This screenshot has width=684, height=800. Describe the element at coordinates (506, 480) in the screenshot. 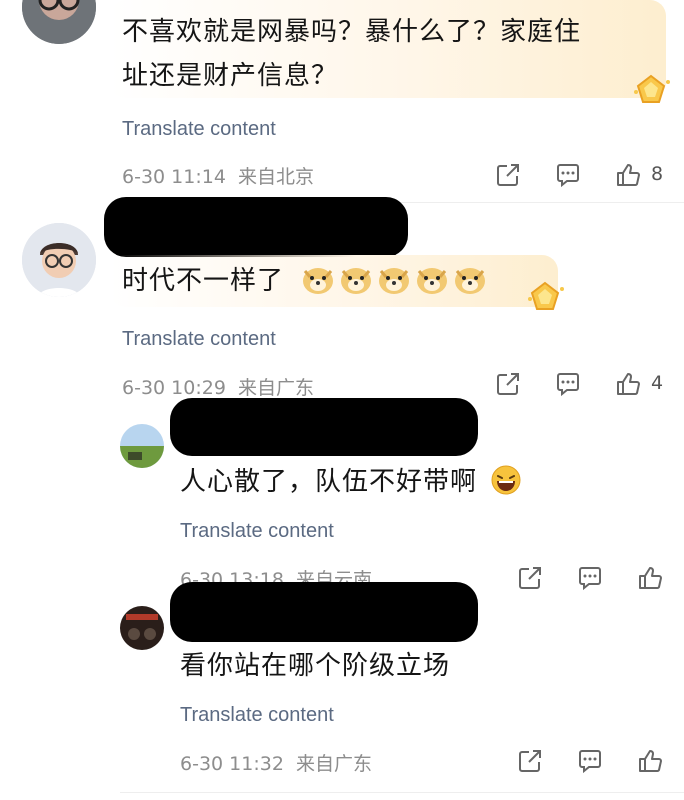

I see `laughing-face-icon` at that location.